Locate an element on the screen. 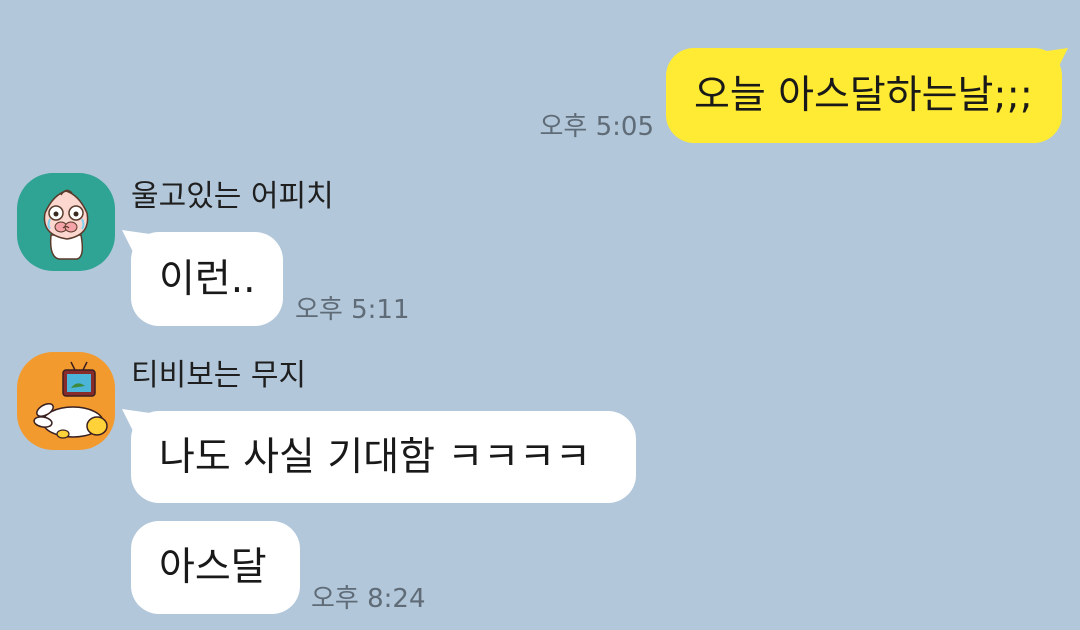  message-time: 오후 5:11 is located at coordinates (352, 310).